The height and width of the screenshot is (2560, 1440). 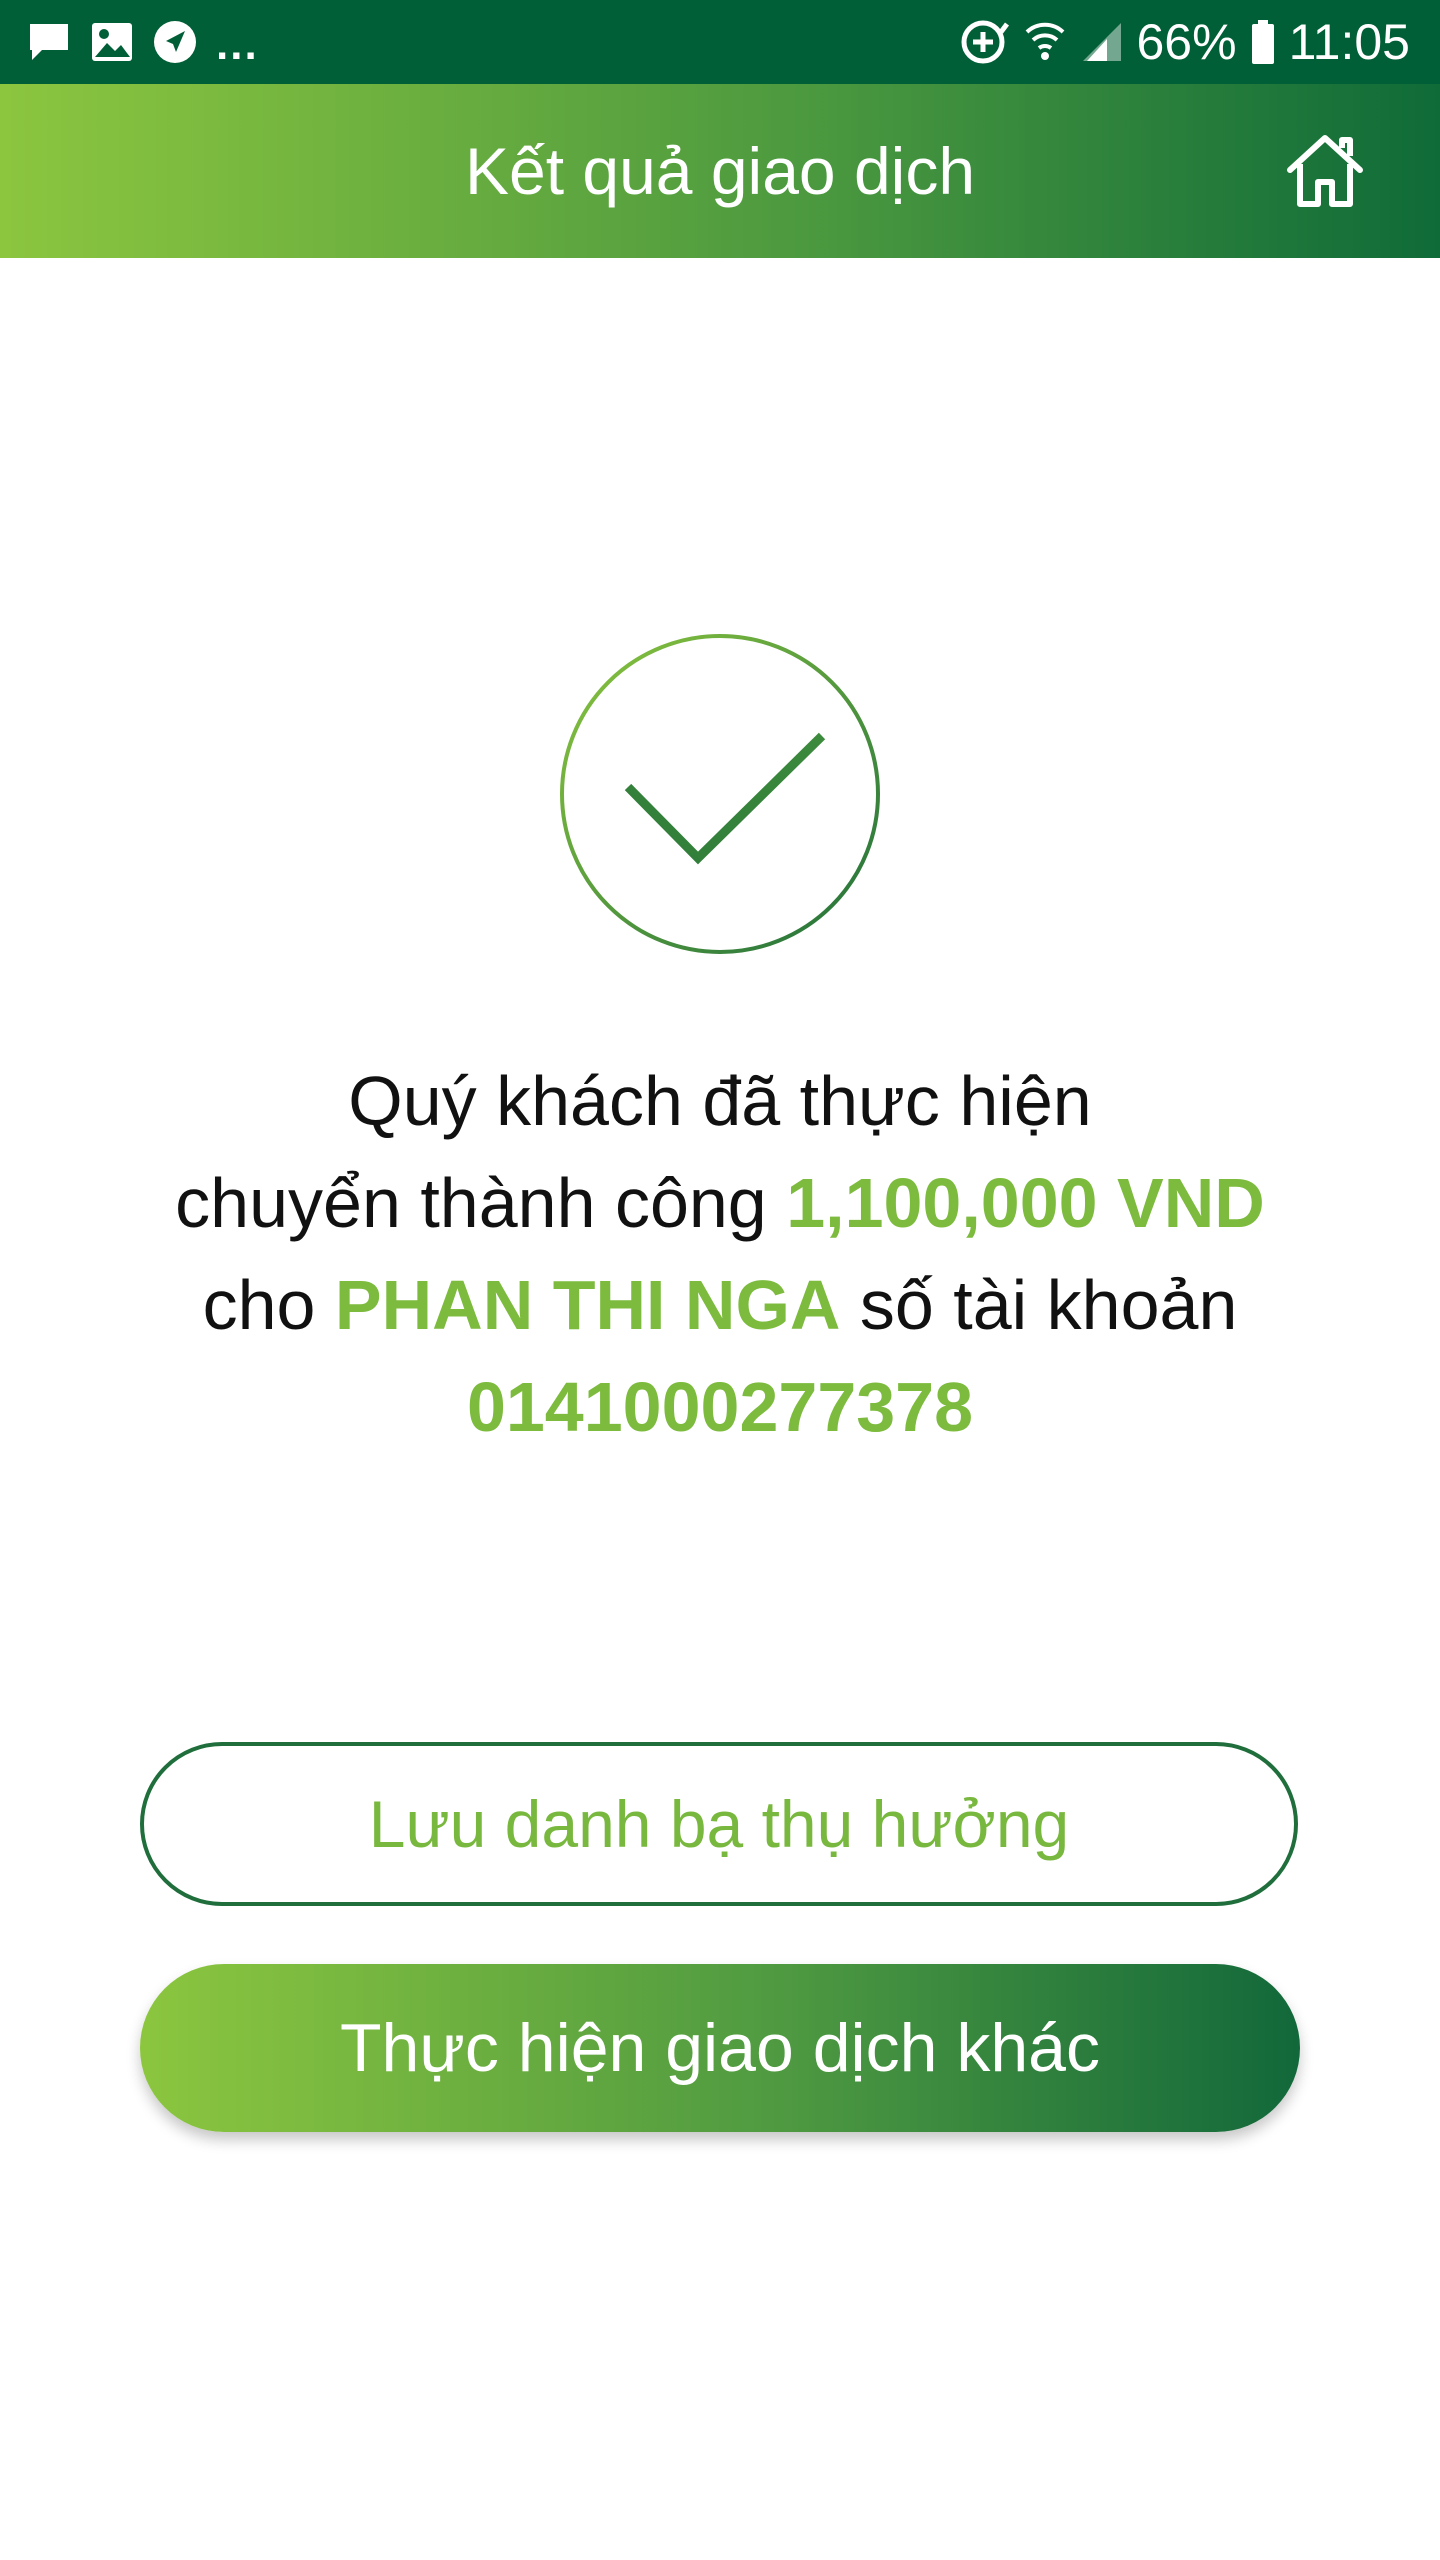 What do you see at coordinates (720, 2048) in the screenshot?
I see `new-transaction-button: Thực hiện giao dịch khác` at bounding box center [720, 2048].